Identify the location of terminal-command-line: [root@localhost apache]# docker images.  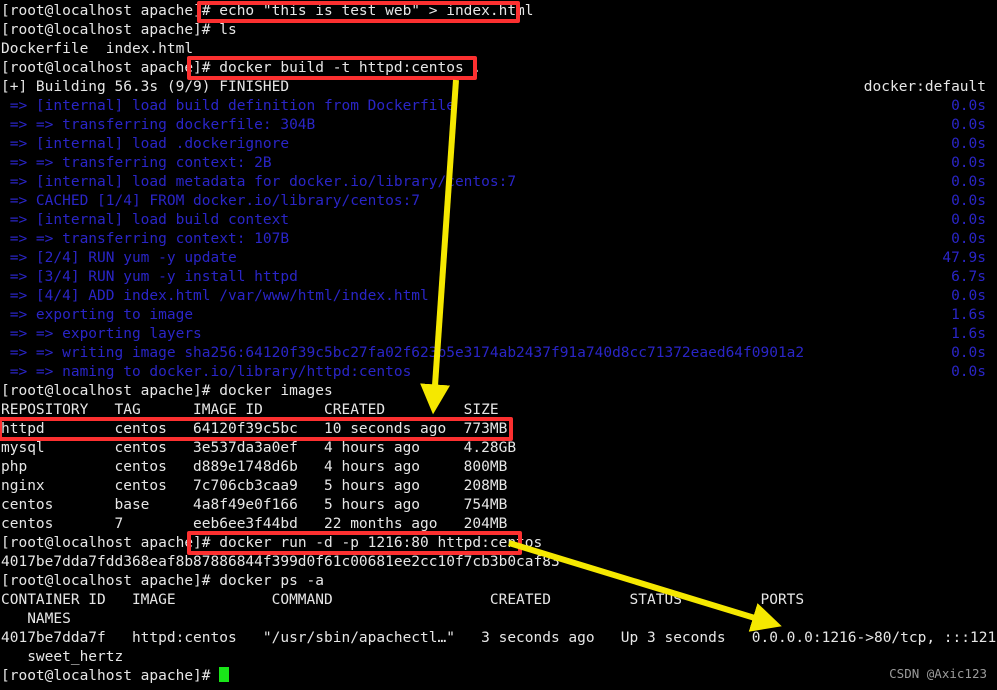
(499, 391).